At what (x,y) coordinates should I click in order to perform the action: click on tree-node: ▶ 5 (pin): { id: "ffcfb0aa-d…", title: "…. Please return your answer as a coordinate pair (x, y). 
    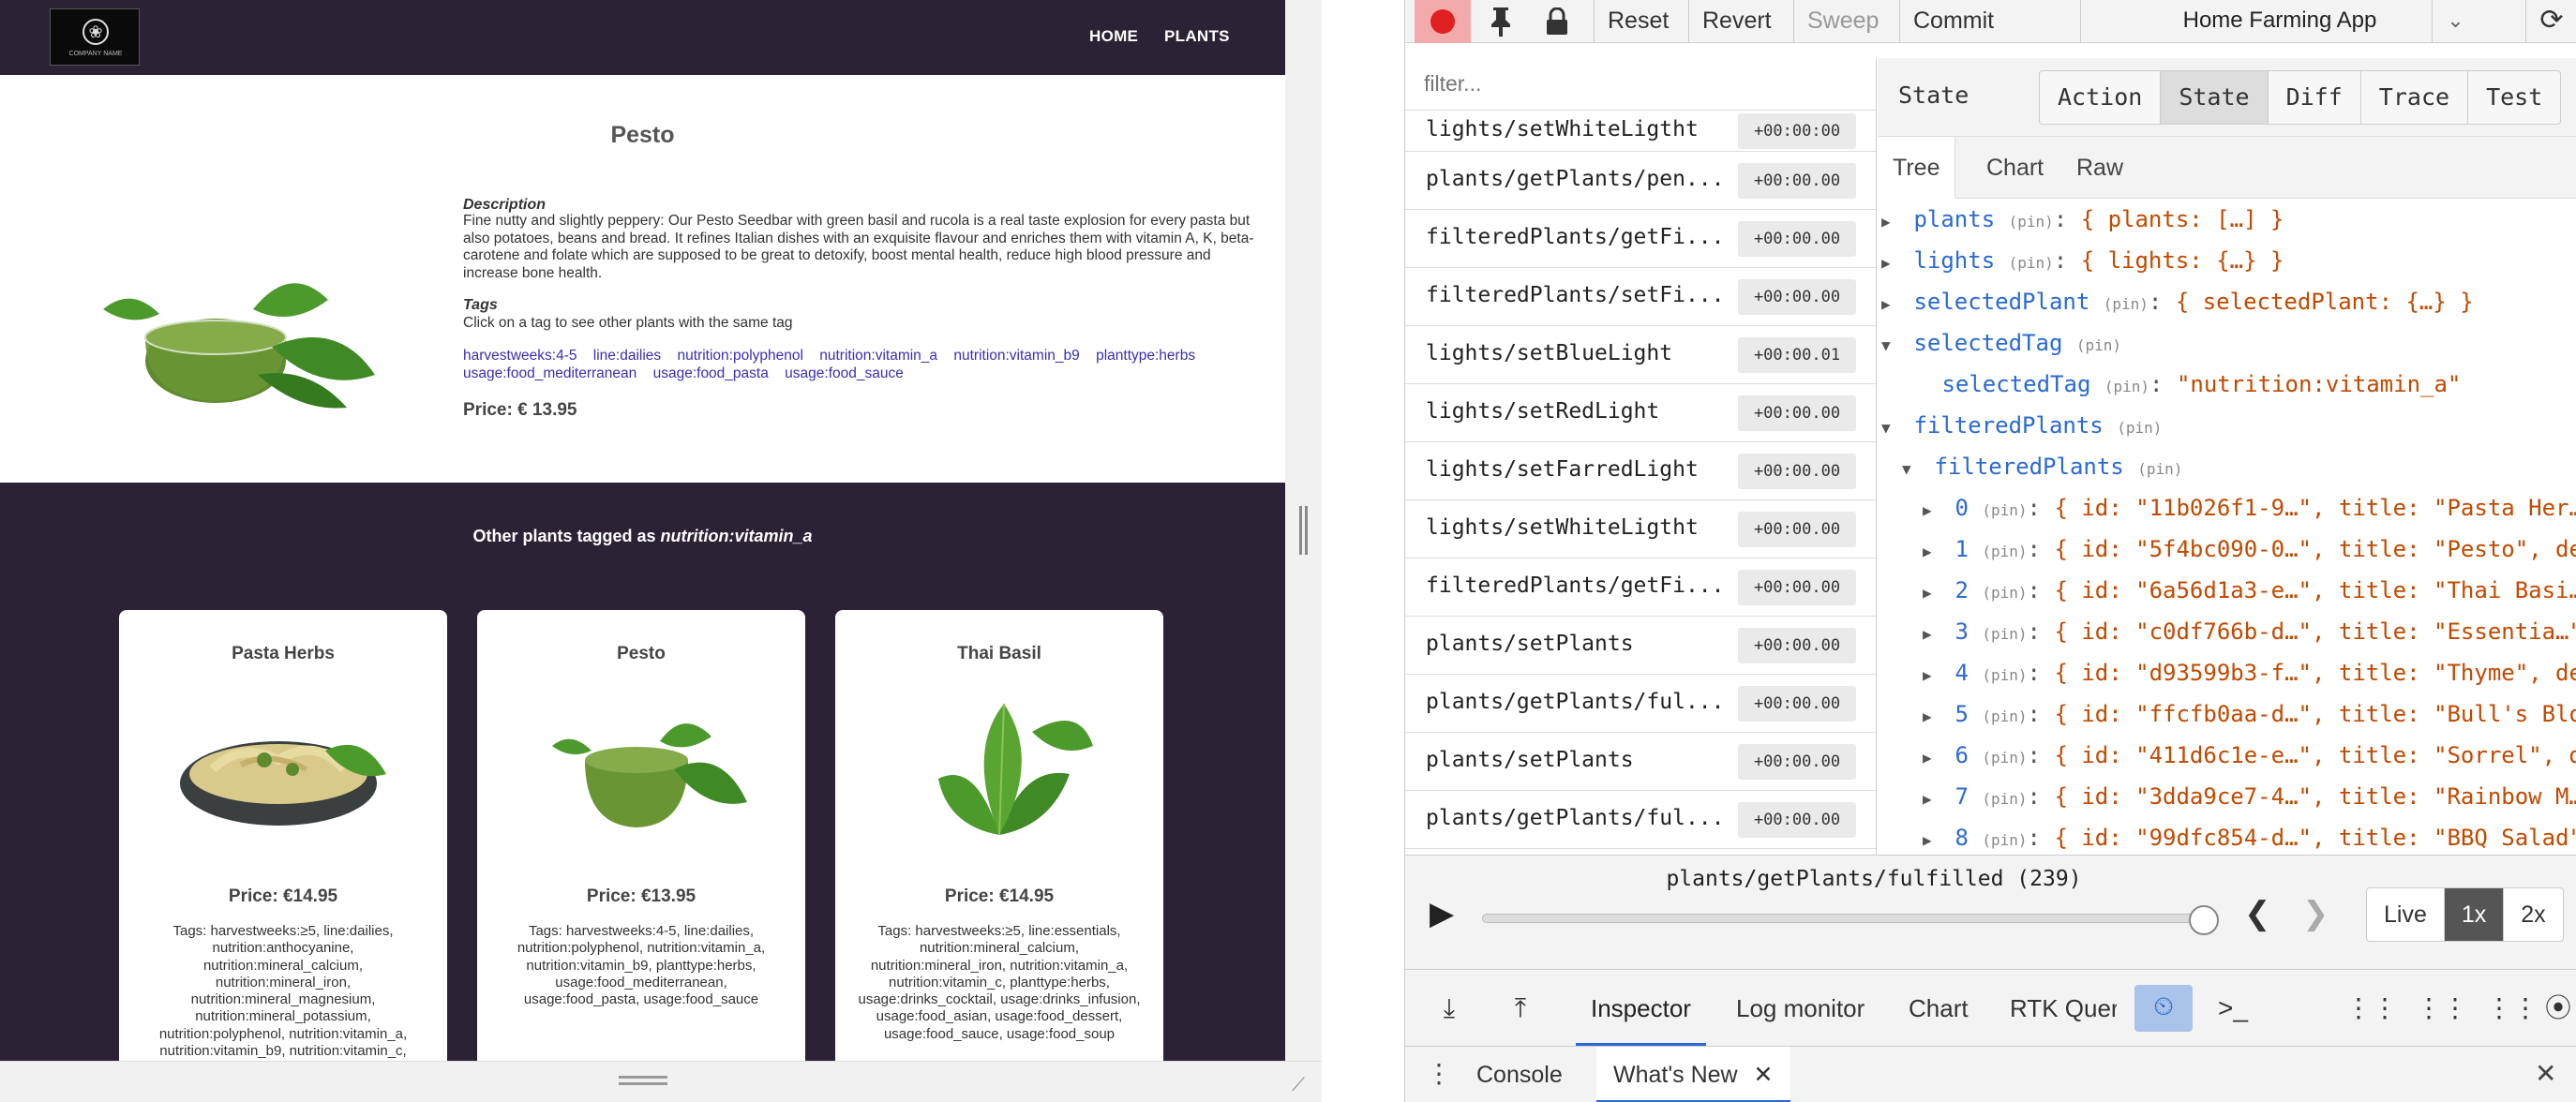
    Looking at the image, I should click on (2249, 714).